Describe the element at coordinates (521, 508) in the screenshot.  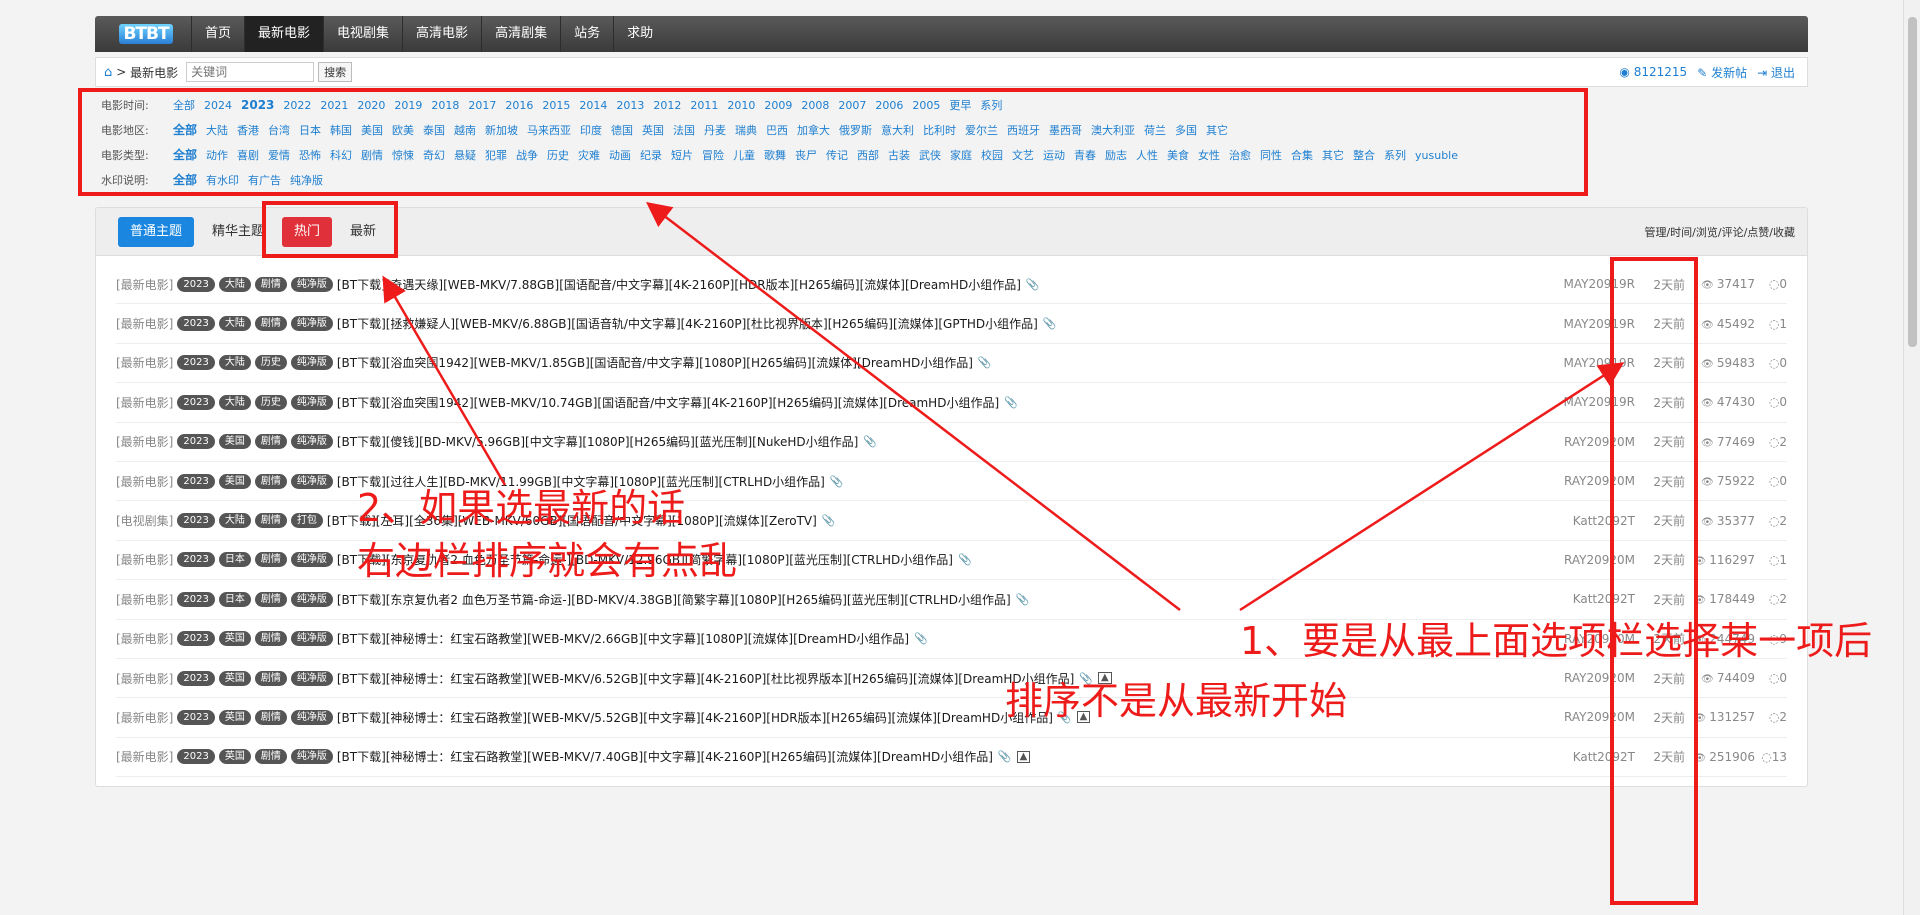
I see `annotation-note2-line1: 2、如果选最新的话` at that location.